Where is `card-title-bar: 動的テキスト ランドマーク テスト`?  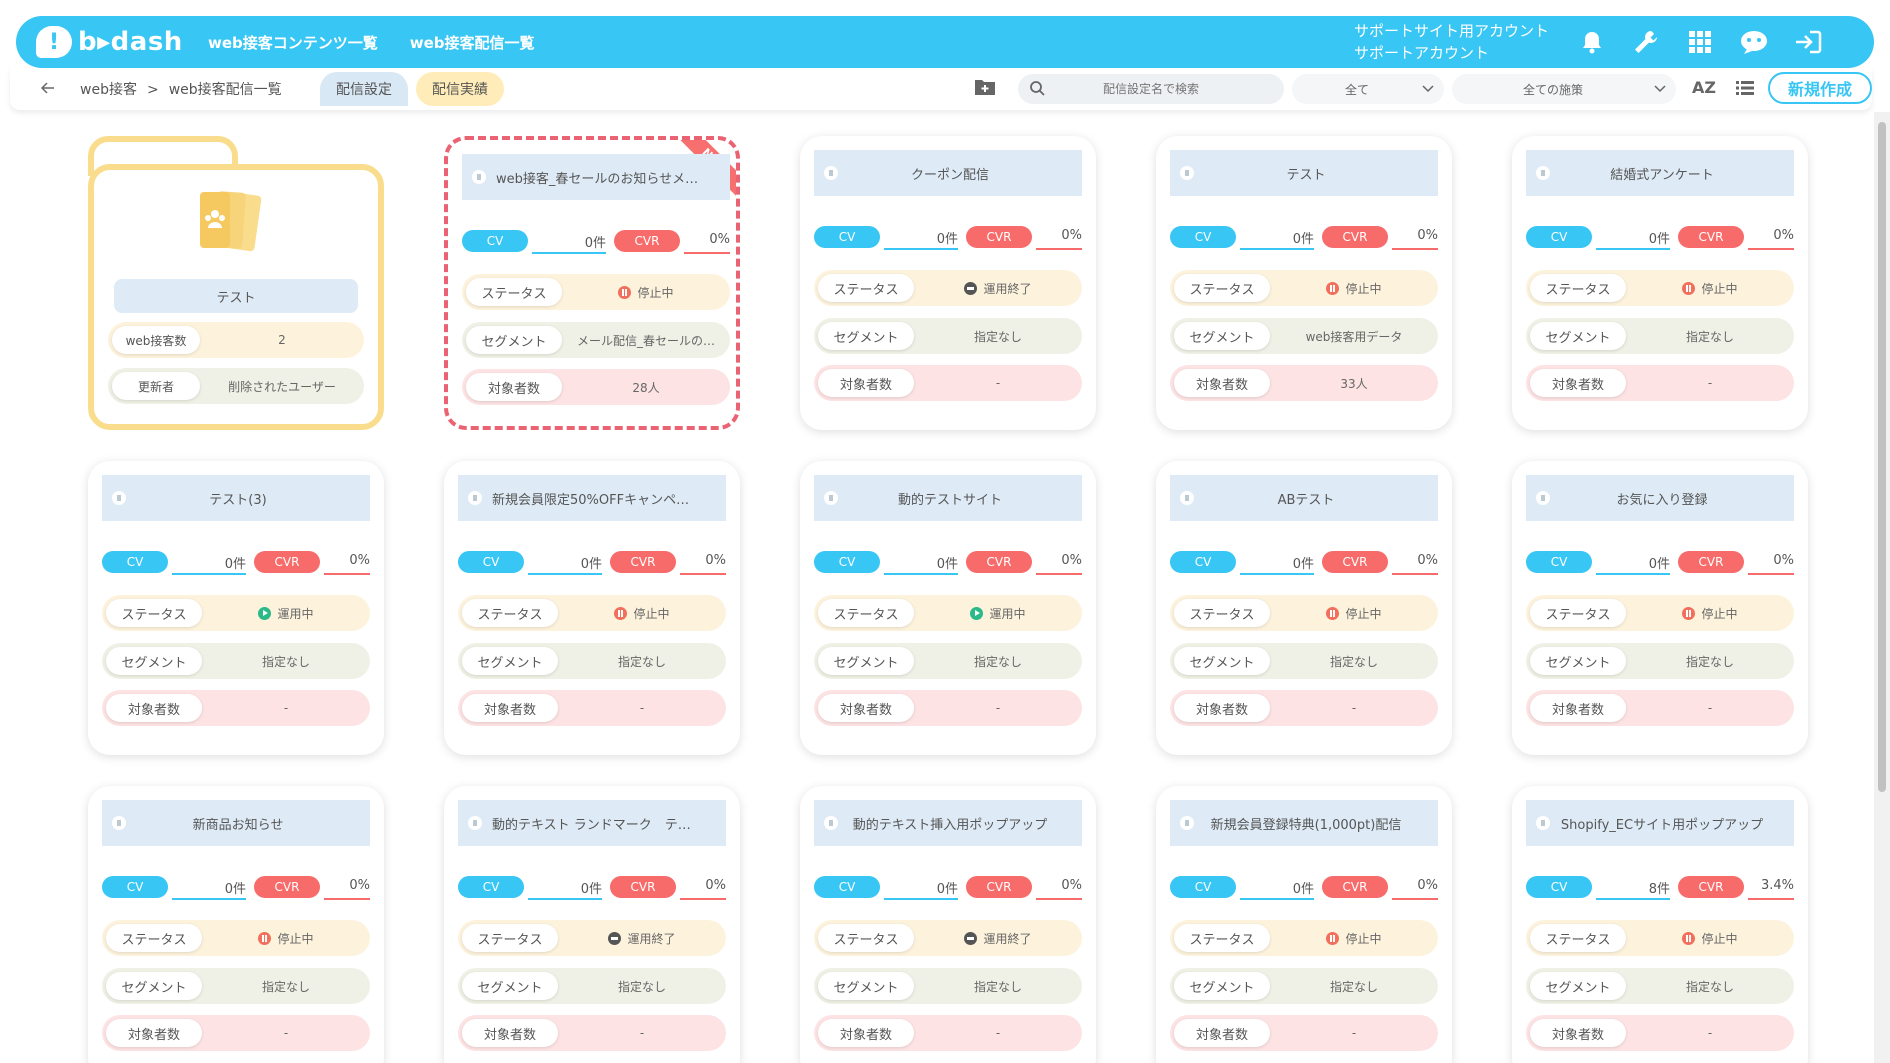 card-title-bar: 動的テキスト ランドマーク テスト is located at coordinates (592, 823).